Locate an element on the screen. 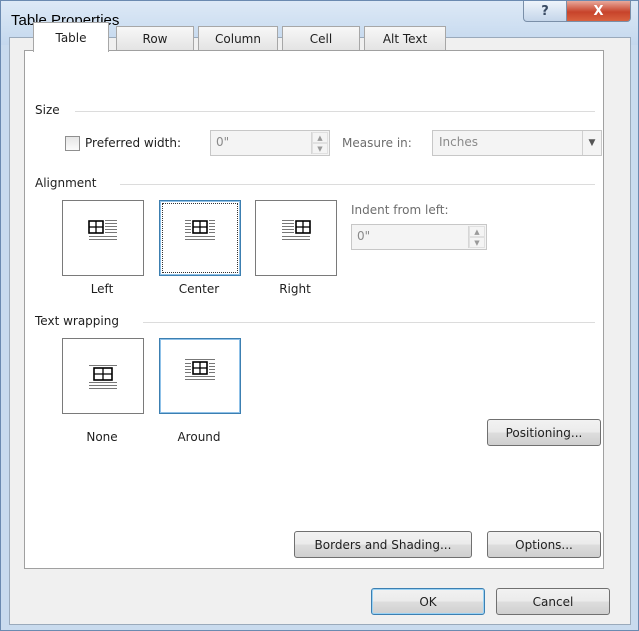 This screenshot has width=639, height=631. preferred-width-value: 0" is located at coordinates (223, 142).